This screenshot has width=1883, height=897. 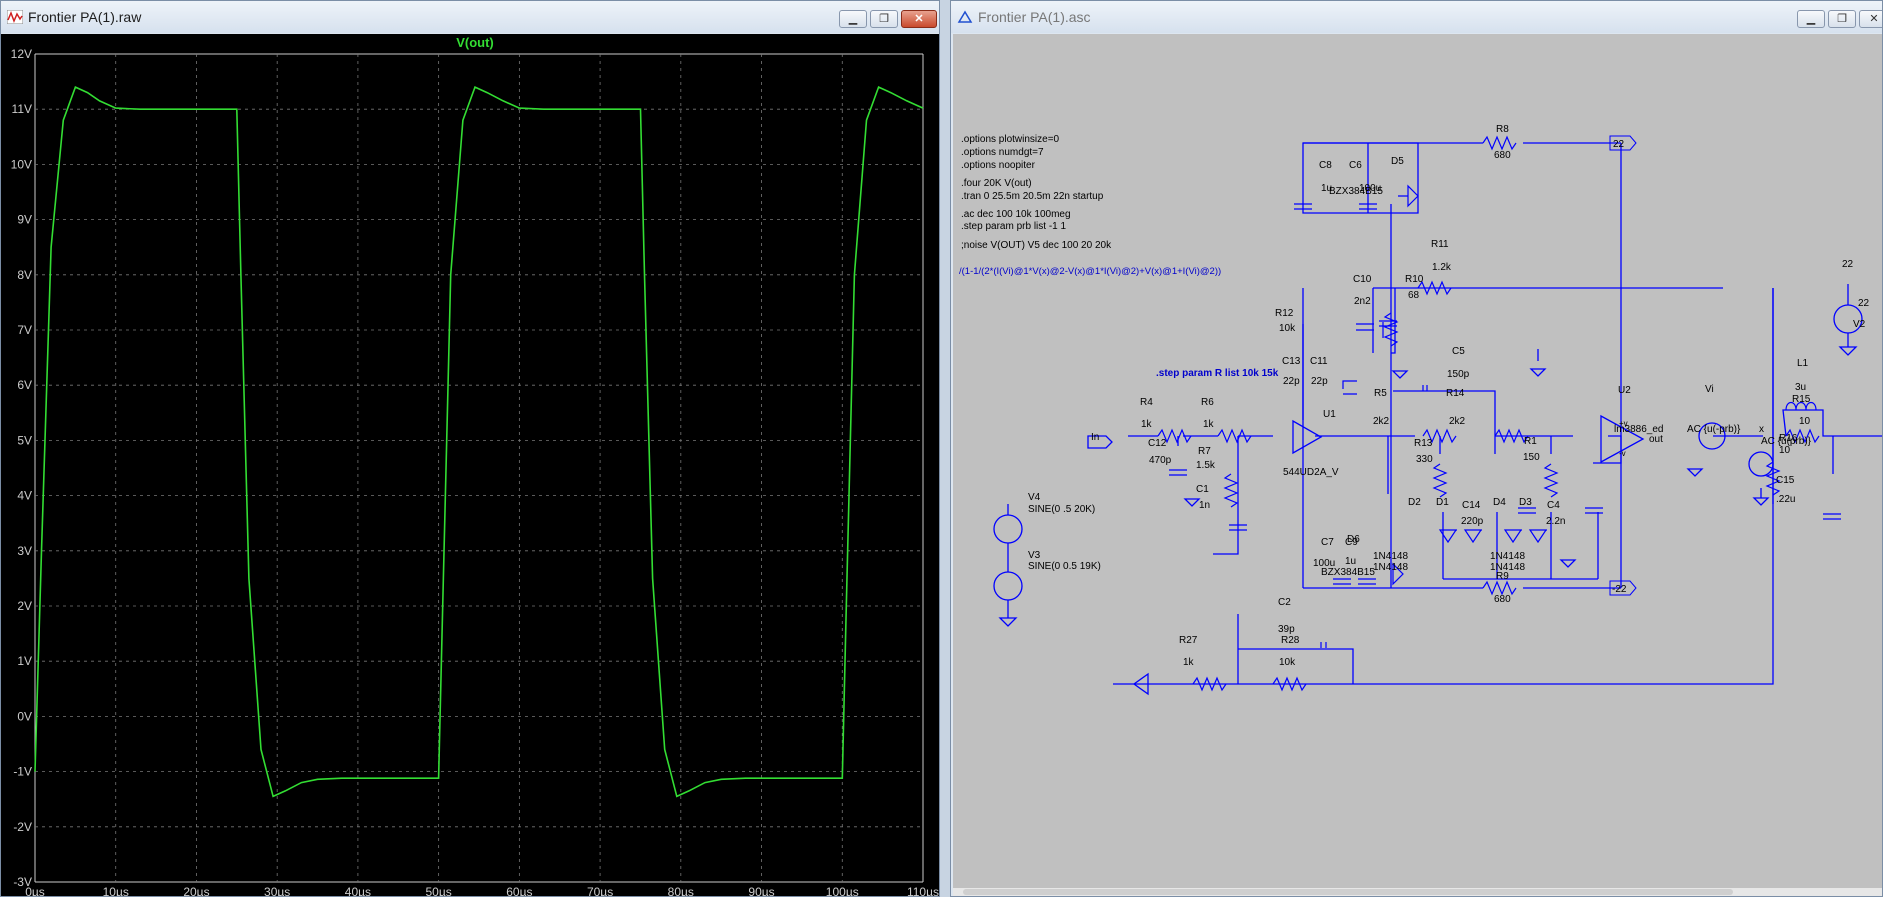 What do you see at coordinates (1016, 214) in the screenshot?
I see `directive-ac: .ac dec 100 10k 100meg` at bounding box center [1016, 214].